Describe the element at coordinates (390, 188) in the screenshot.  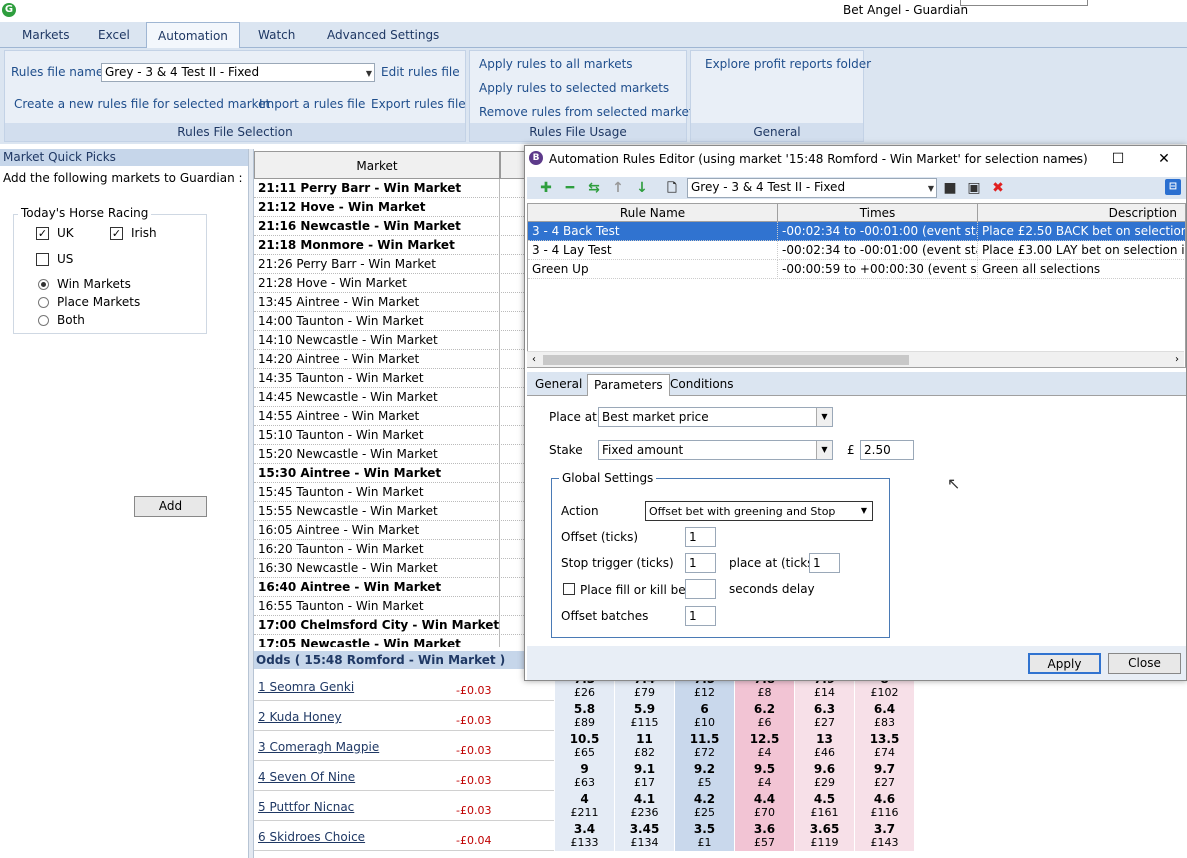
I see `market-row: 21:11 Perry Barr - Win Market` at that location.